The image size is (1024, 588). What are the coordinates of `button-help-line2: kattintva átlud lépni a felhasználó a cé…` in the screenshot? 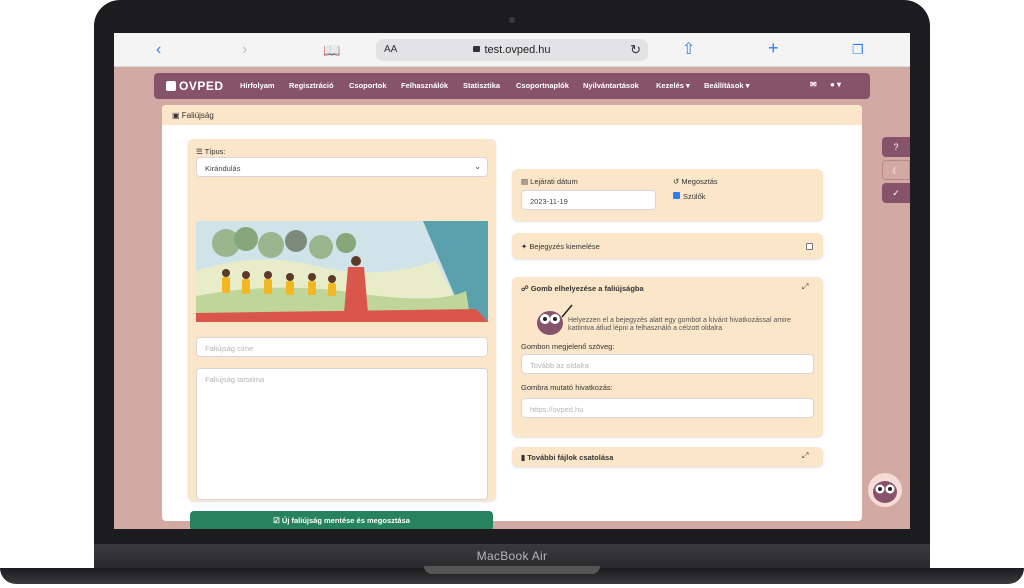 It's located at (645, 328).